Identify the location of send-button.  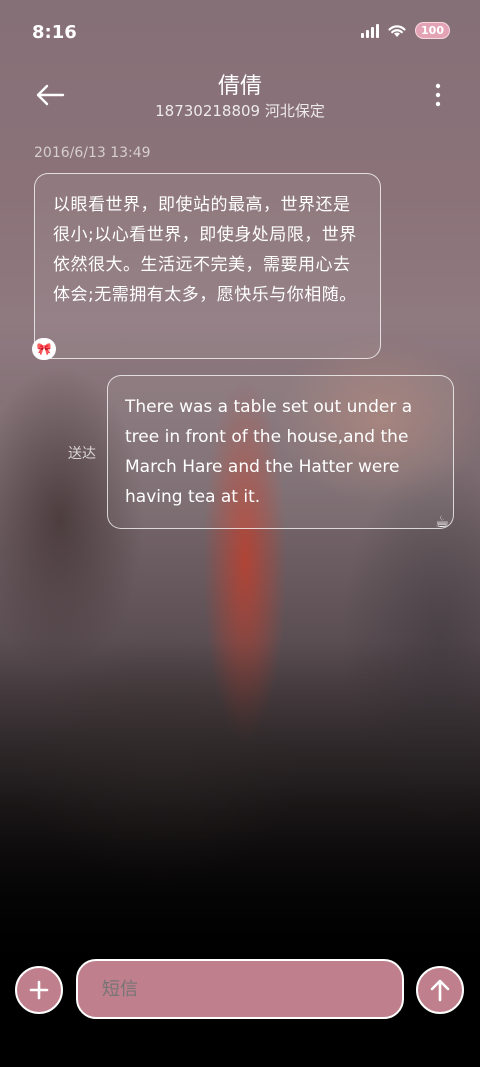
(440, 990).